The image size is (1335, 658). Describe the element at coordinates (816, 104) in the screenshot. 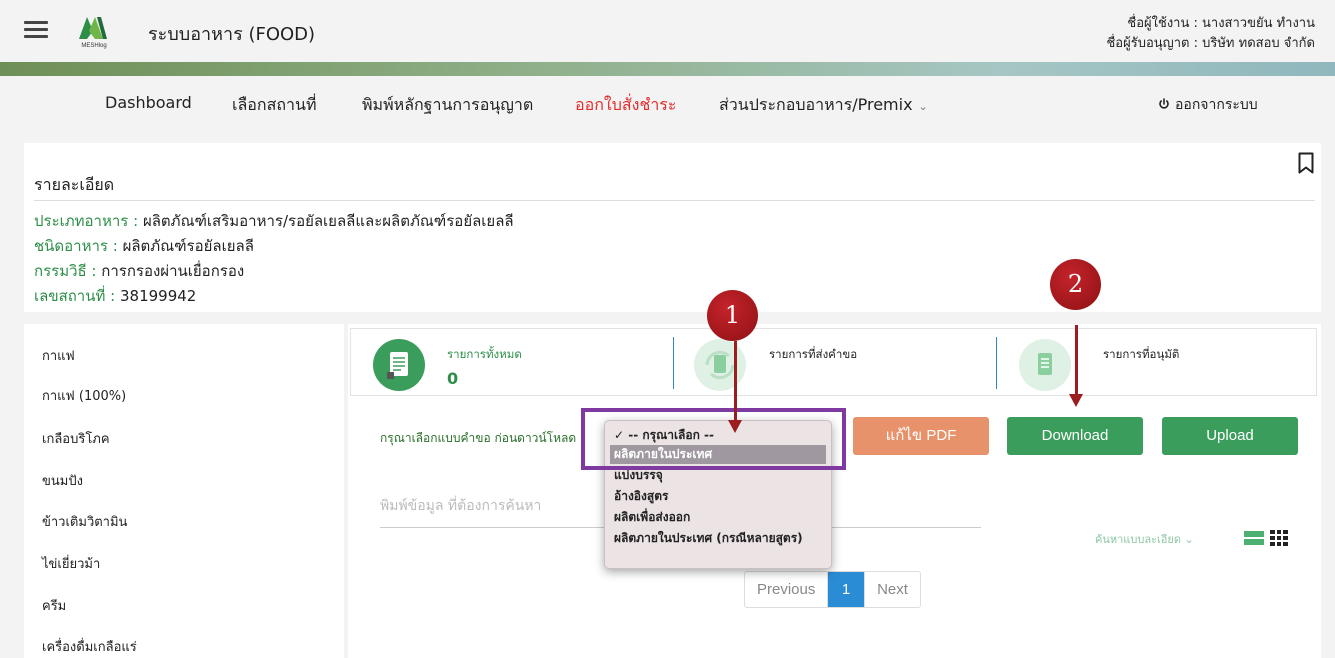

I see `nav-food-ingredients-label: ส่วนประกอบอาหาร/Premix` at that location.